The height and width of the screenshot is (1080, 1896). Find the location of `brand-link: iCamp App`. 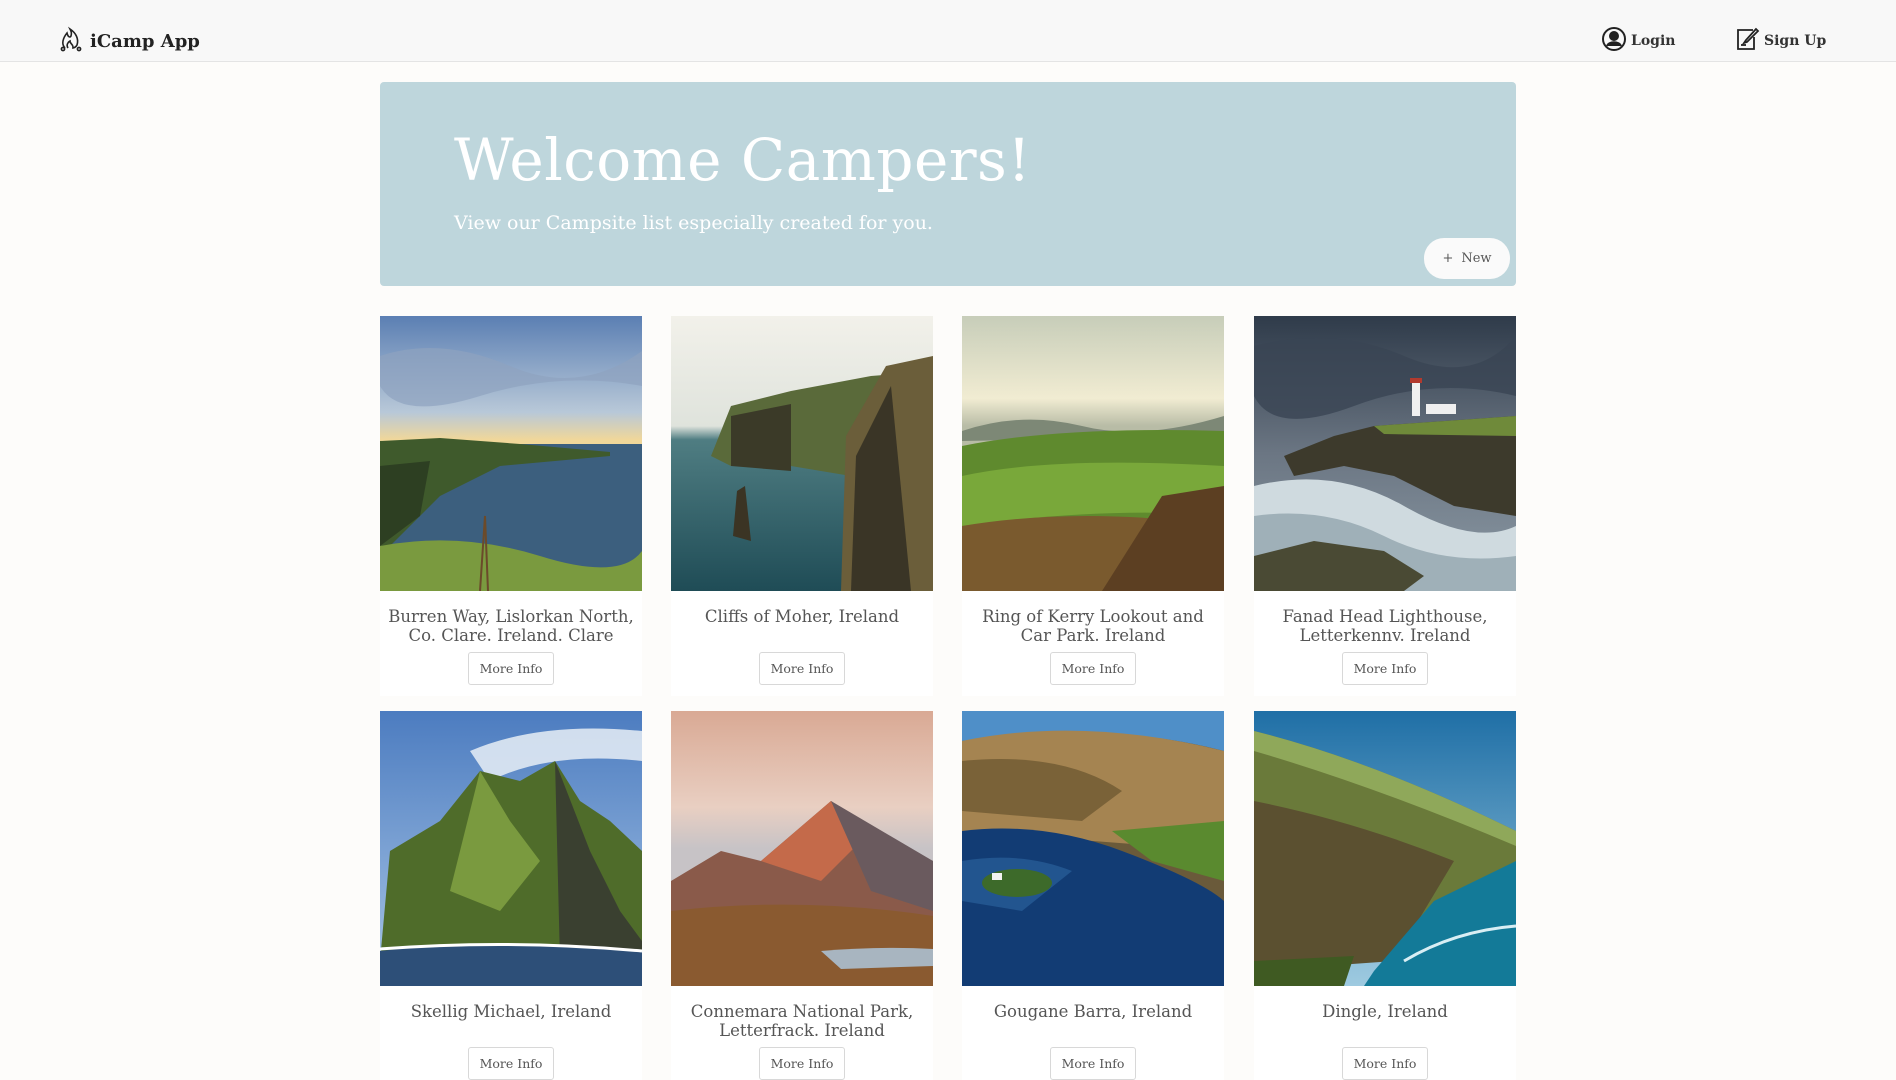

brand-link: iCamp App is located at coordinates (129, 41).